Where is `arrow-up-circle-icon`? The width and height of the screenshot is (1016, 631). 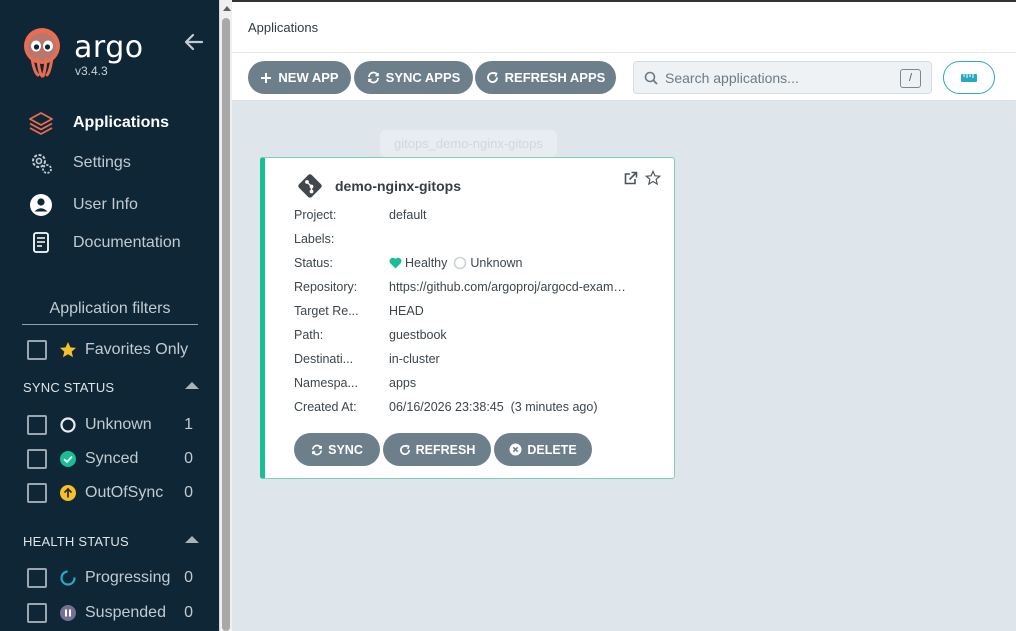
arrow-up-circle-icon is located at coordinates (68, 493).